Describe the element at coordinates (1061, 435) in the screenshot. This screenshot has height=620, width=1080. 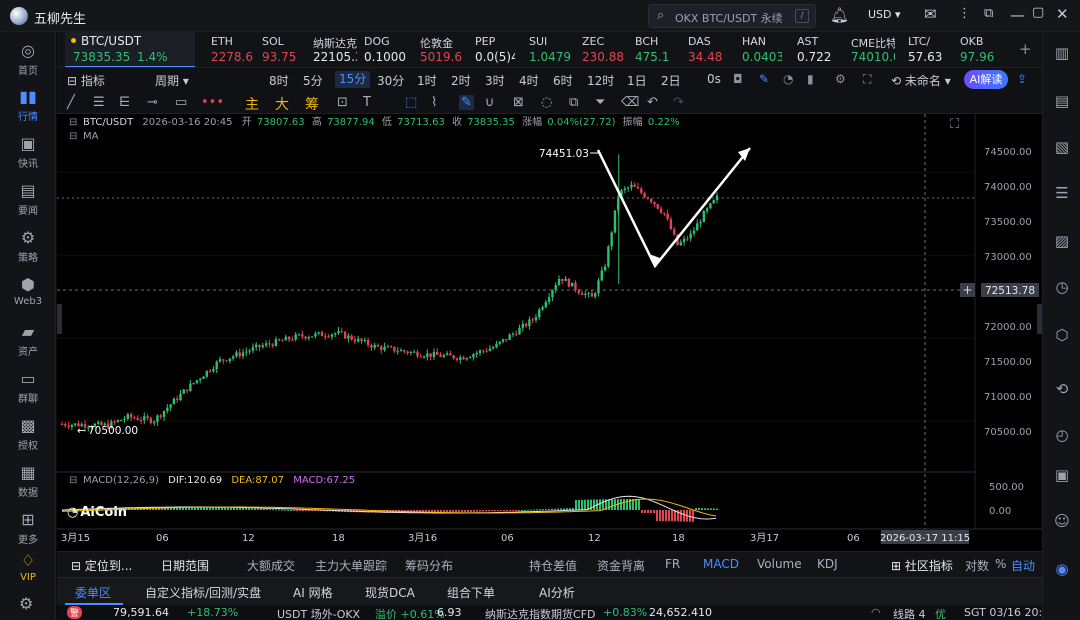
I see `history-icon: ◴` at that location.